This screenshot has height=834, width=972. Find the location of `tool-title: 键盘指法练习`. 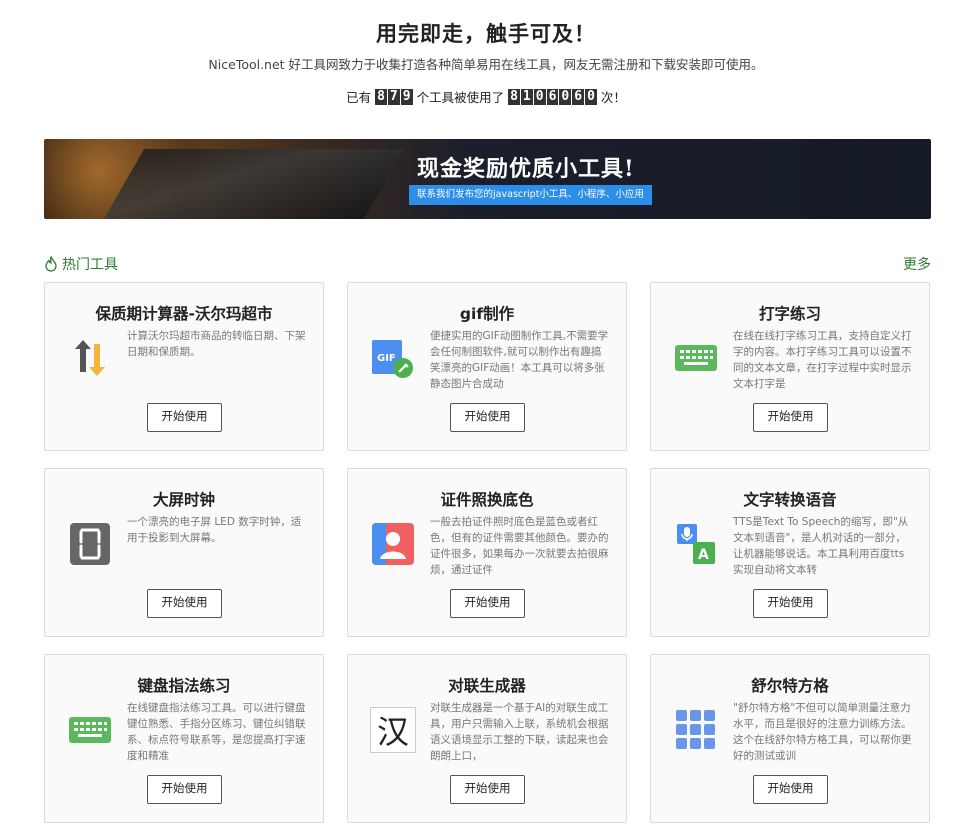

tool-title: 键盘指法练习 is located at coordinates (184, 686).